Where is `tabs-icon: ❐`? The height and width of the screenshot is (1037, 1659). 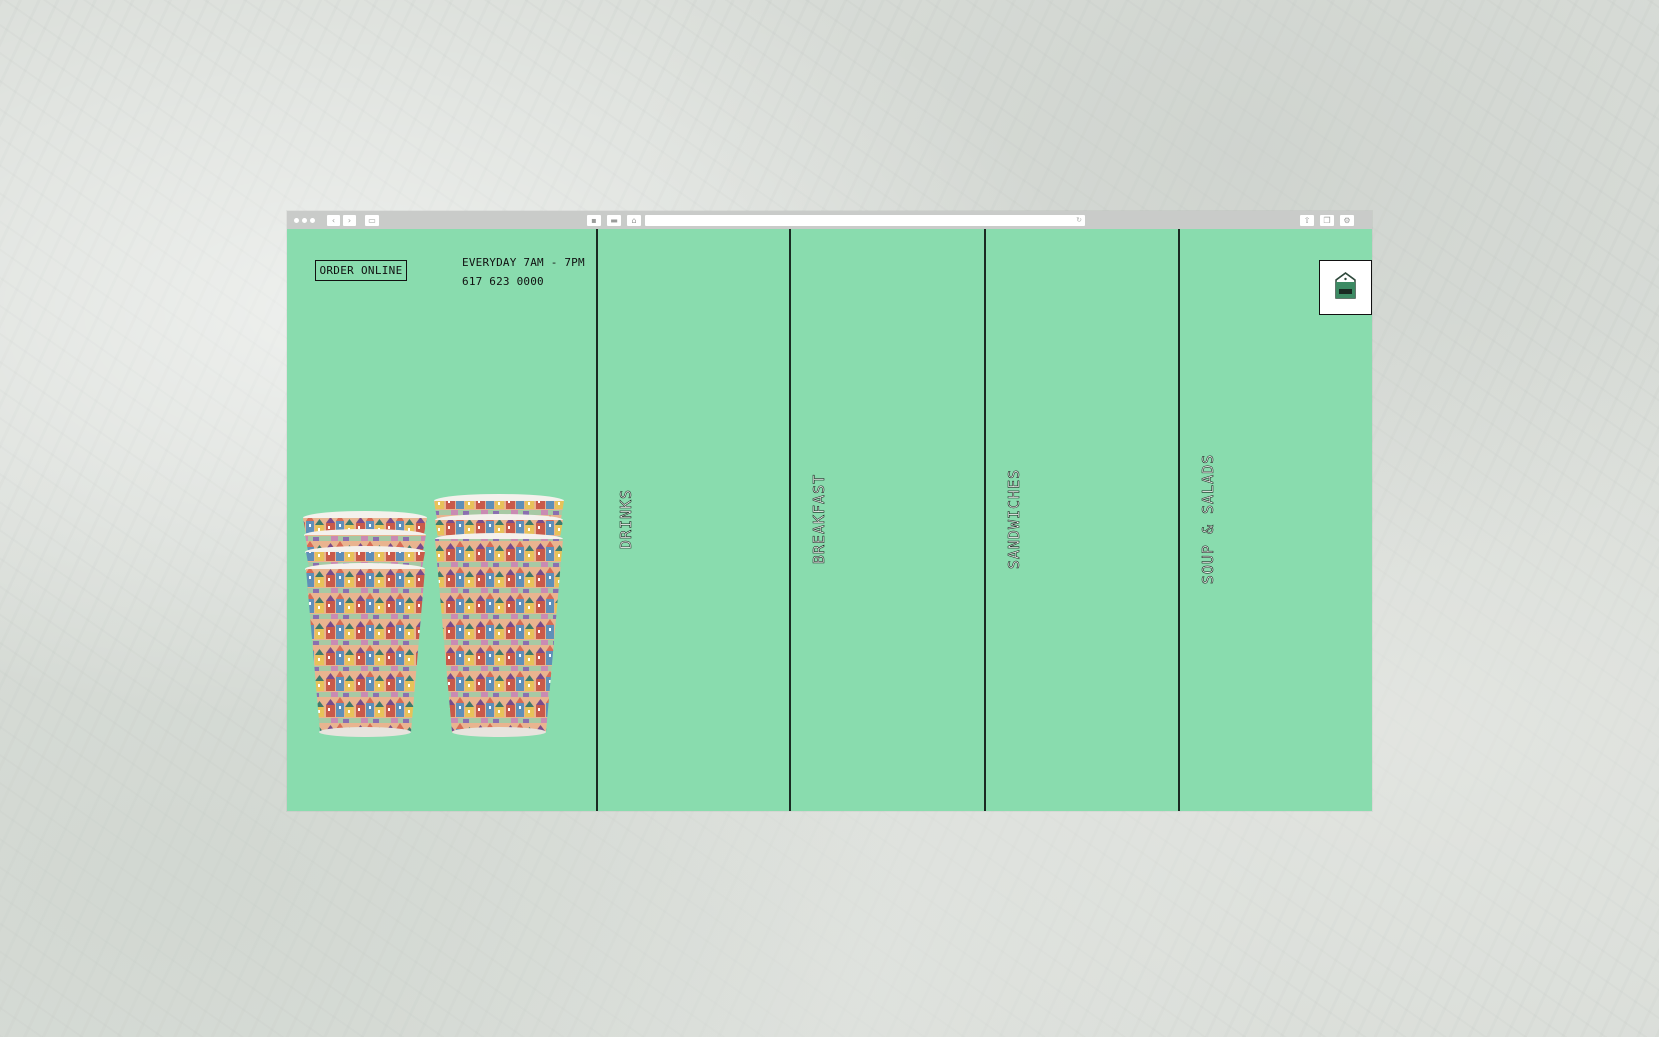
tabs-icon: ❐ is located at coordinates (1327, 220).